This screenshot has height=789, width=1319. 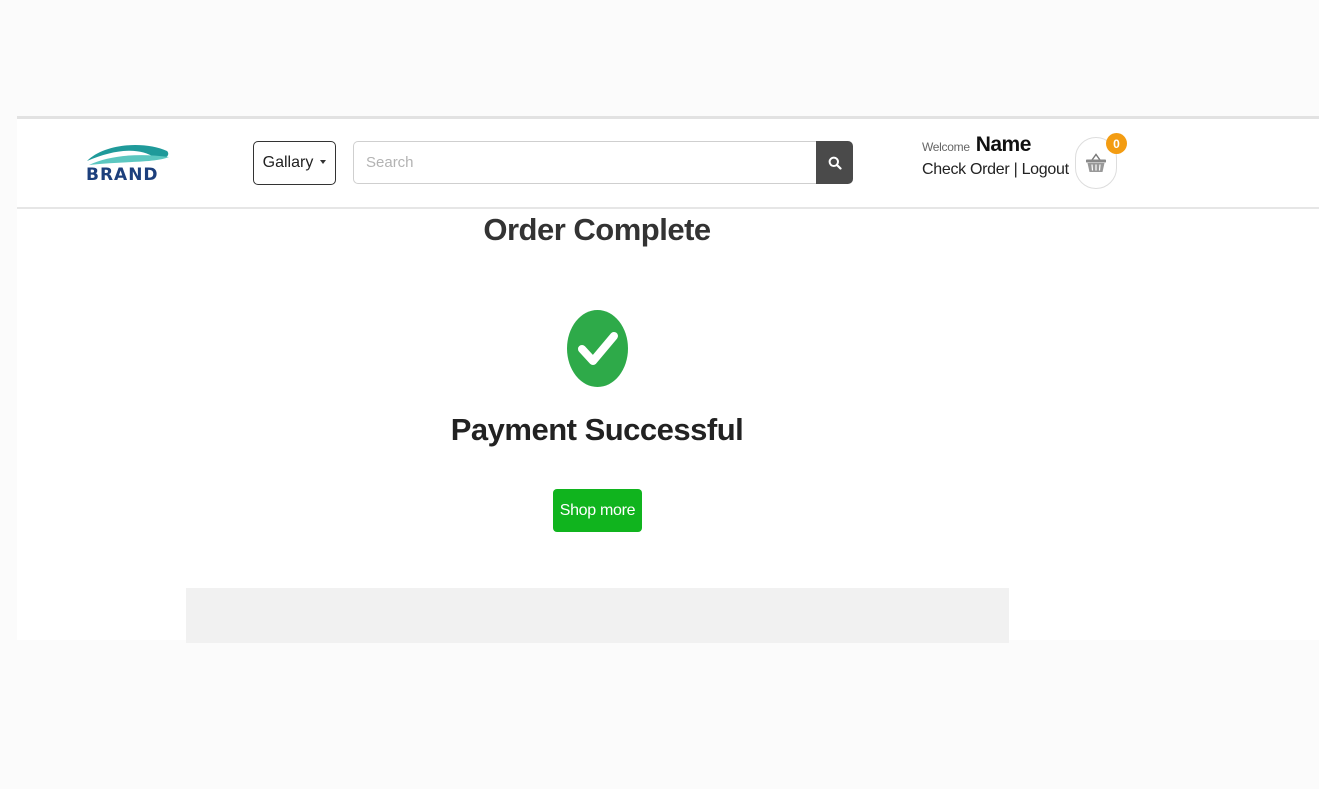 I want to click on search-button, so click(x=834, y=162).